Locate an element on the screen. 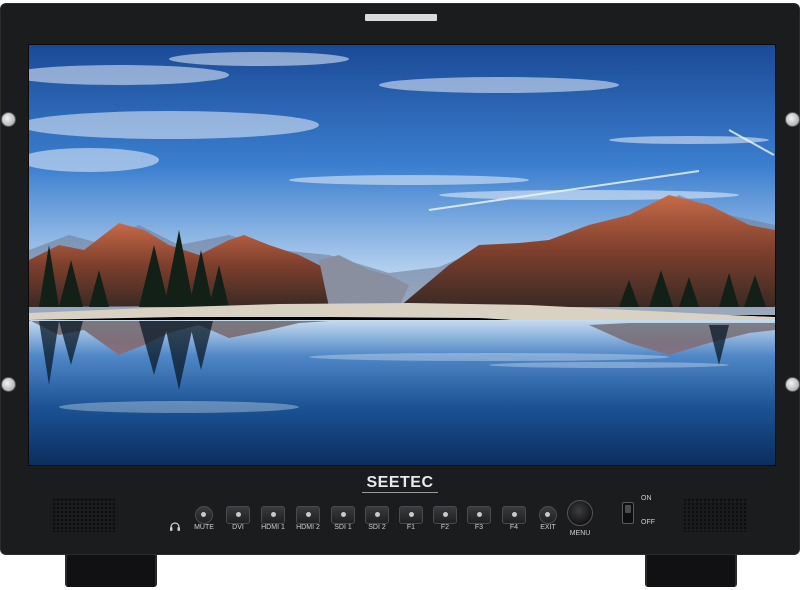 The height and width of the screenshot is (590, 800). exit-button is located at coordinates (548, 515).